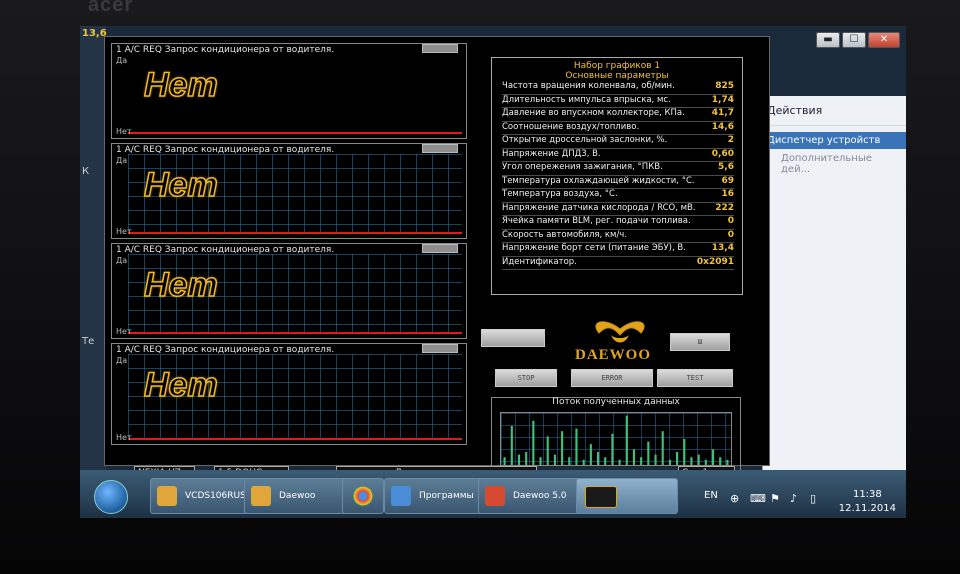  I want to click on param-row: Ячейка памяти BLM, рег. подачи топлива. 0, so click(618, 223).